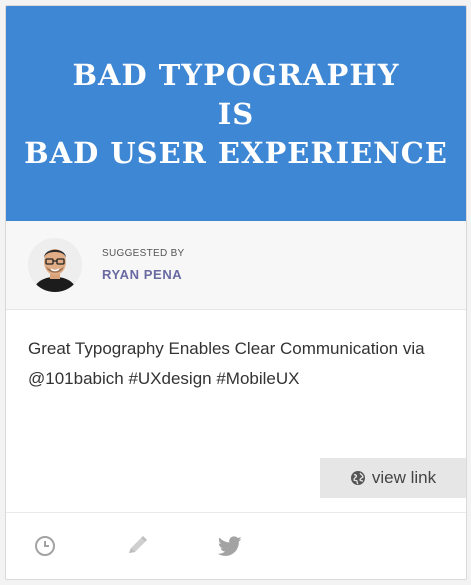 This screenshot has width=471, height=585. What do you see at coordinates (404, 477) in the screenshot?
I see `view-link-label: view link` at bounding box center [404, 477].